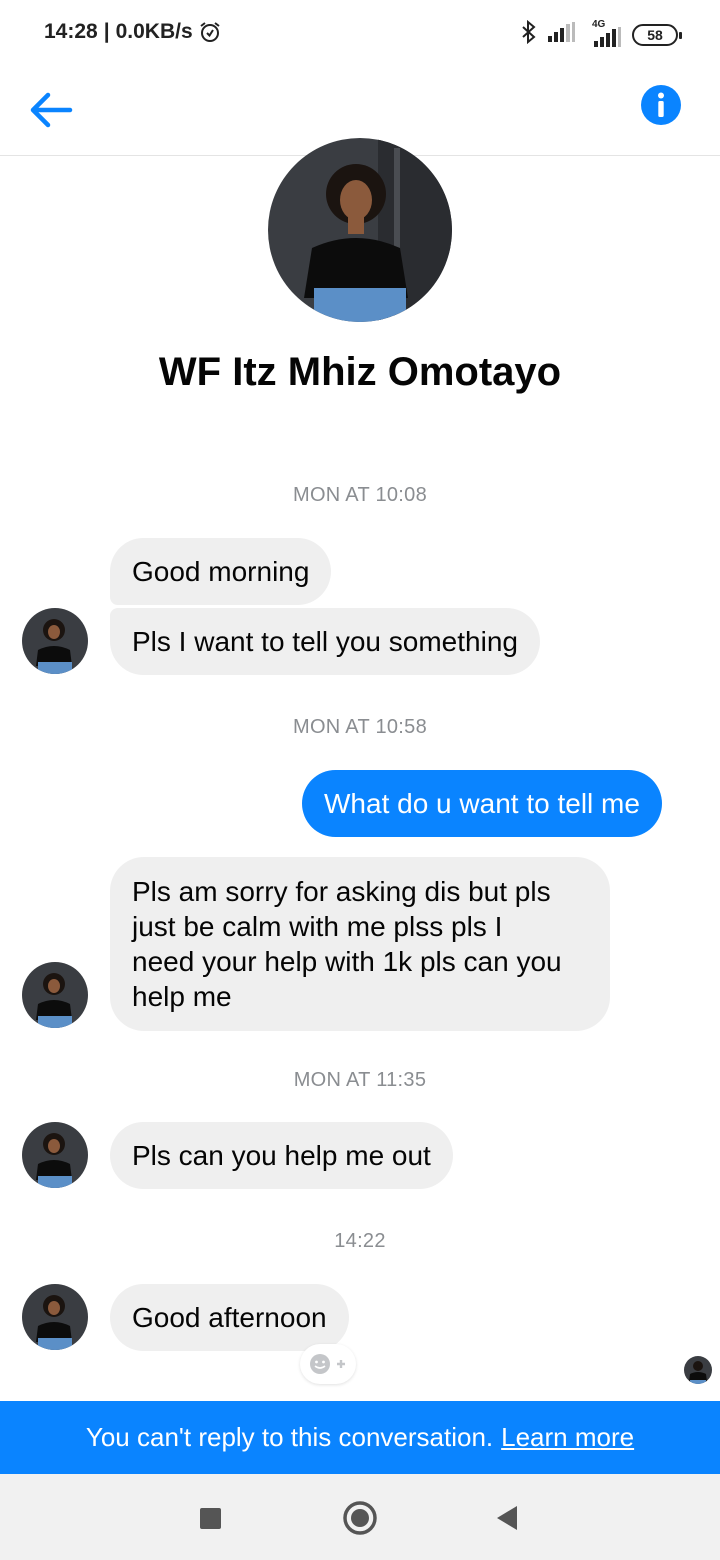 The width and height of the screenshot is (720, 1560). I want to click on recents-button, so click(210, 1518).